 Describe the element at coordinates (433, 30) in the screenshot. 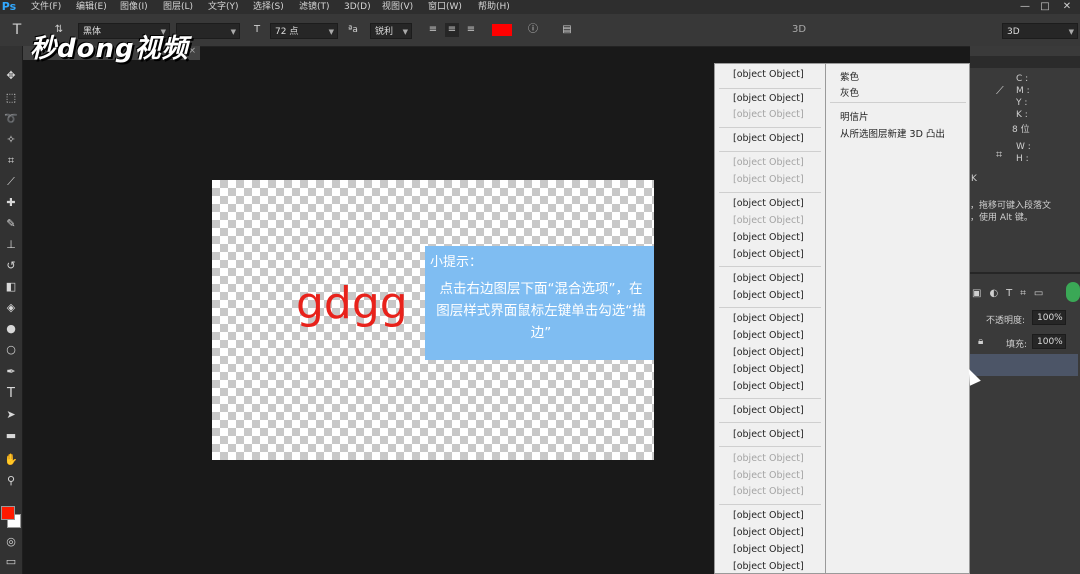

I see `align-left-icon: ≡` at that location.